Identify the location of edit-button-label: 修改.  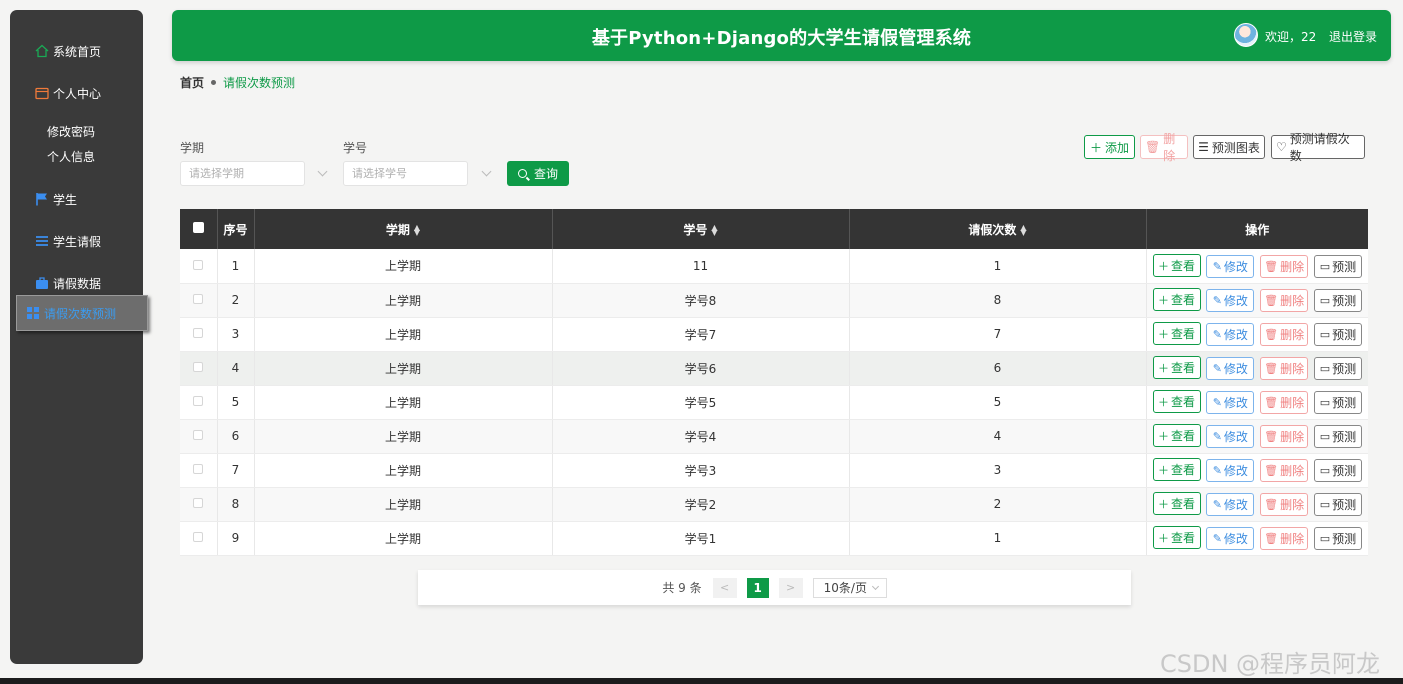
(1235, 436).